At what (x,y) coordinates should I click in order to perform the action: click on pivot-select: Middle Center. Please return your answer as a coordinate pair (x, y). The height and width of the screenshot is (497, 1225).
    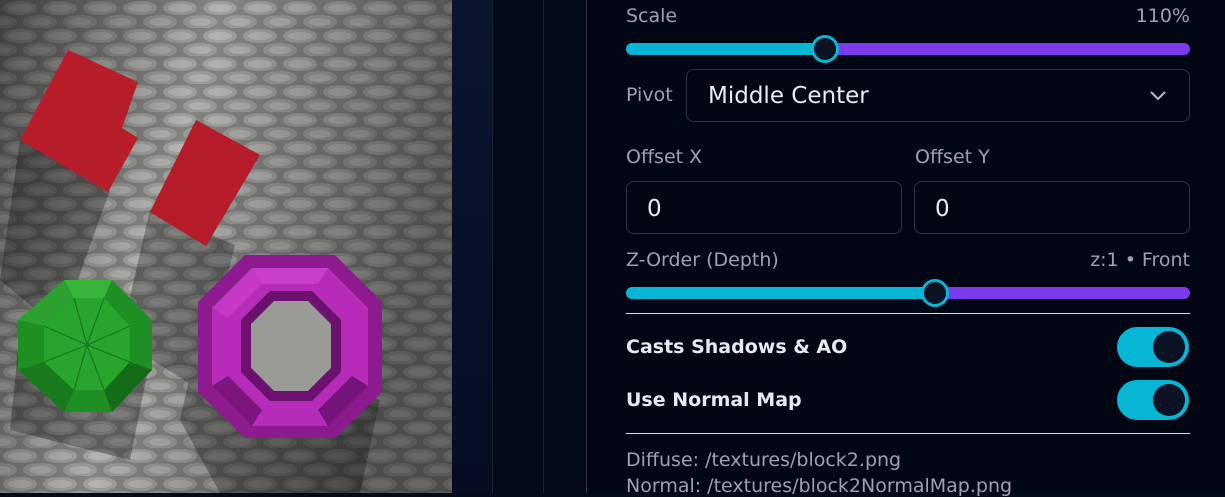
    Looking at the image, I should click on (938, 95).